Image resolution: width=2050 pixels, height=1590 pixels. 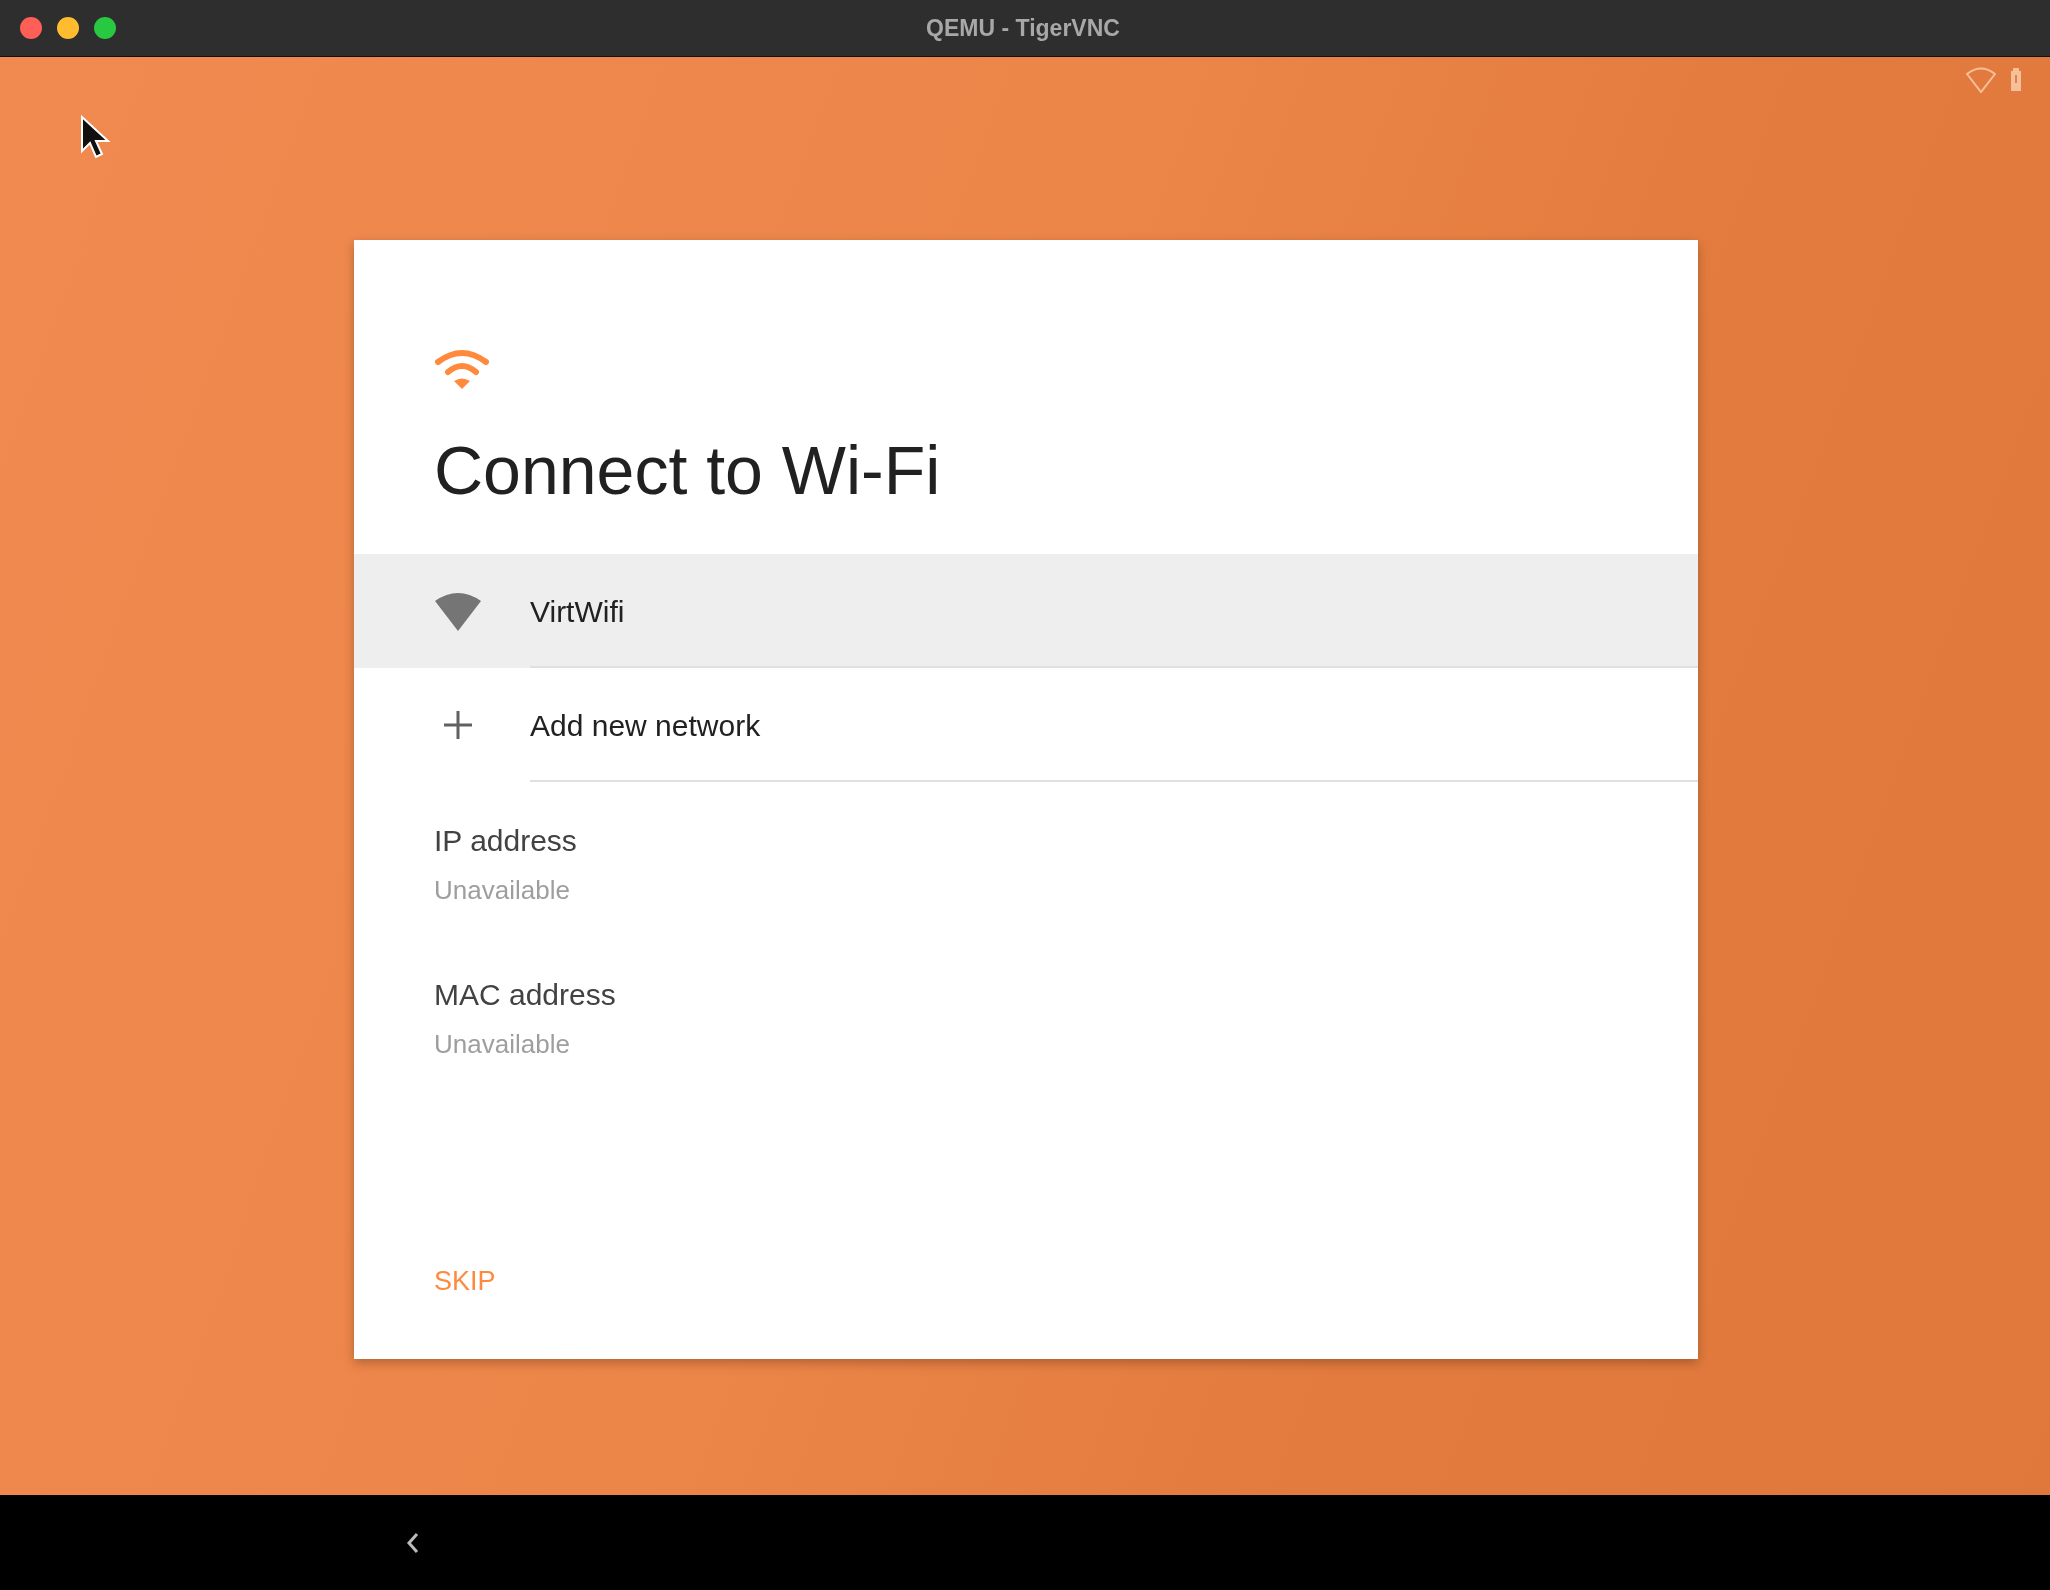 I want to click on plus-icon, so click(x=458, y=725).